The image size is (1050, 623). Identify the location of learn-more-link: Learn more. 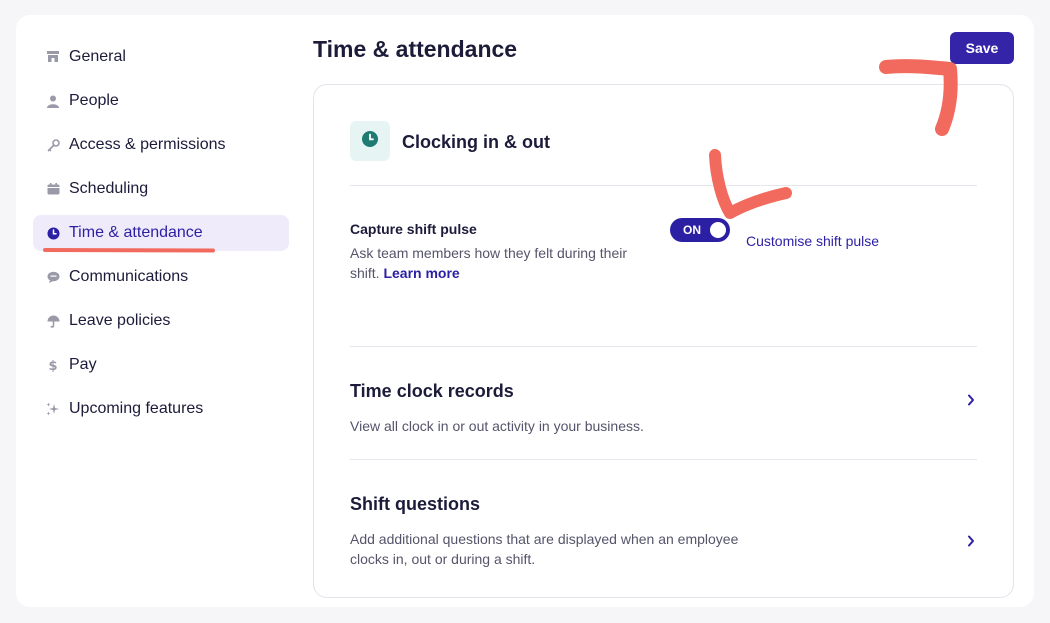
(421, 273).